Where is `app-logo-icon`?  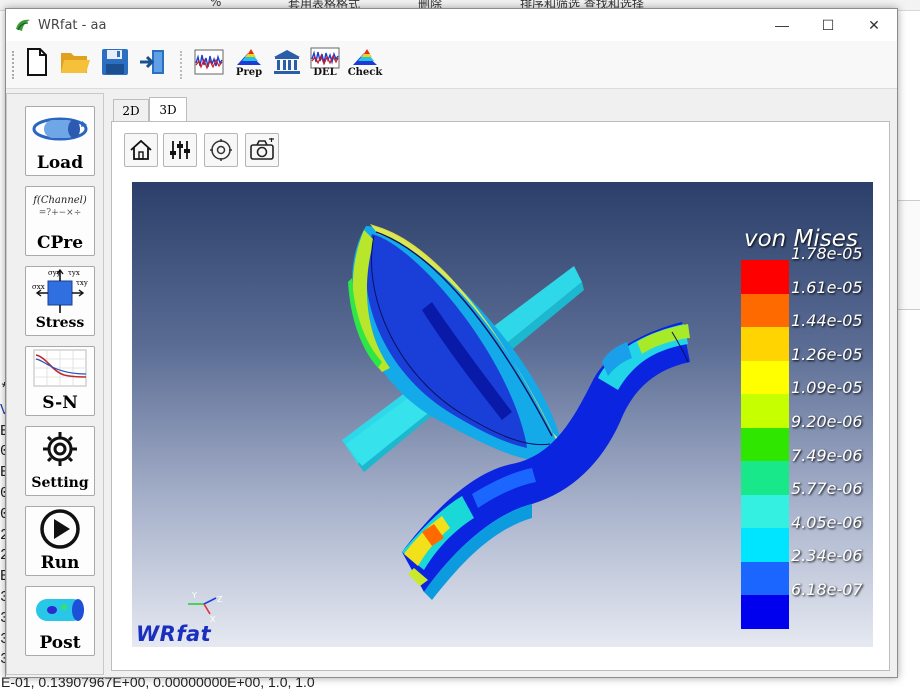 app-logo-icon is located at coordinates (23, 25).